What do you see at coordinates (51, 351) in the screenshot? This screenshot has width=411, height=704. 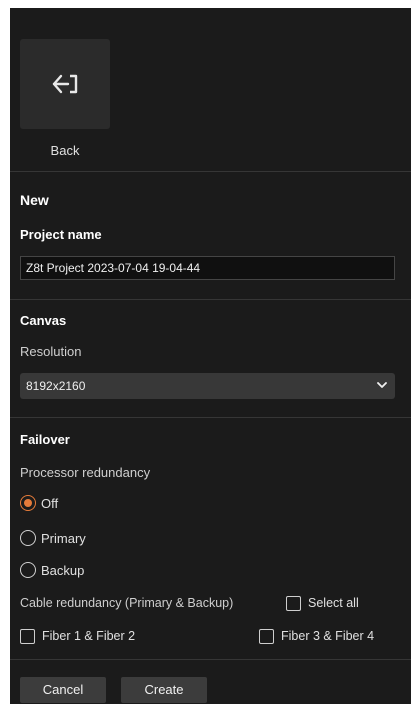 I see `resolution-label: Resolution` at bounding box center [51, 351].